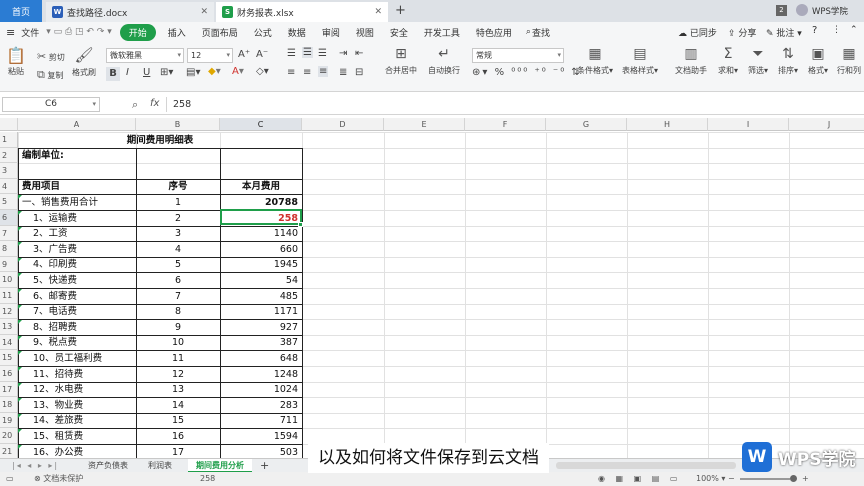 The width and height of the screenshot is (864, 486). I want to click on expense-seq: 3, so click(178, 234).